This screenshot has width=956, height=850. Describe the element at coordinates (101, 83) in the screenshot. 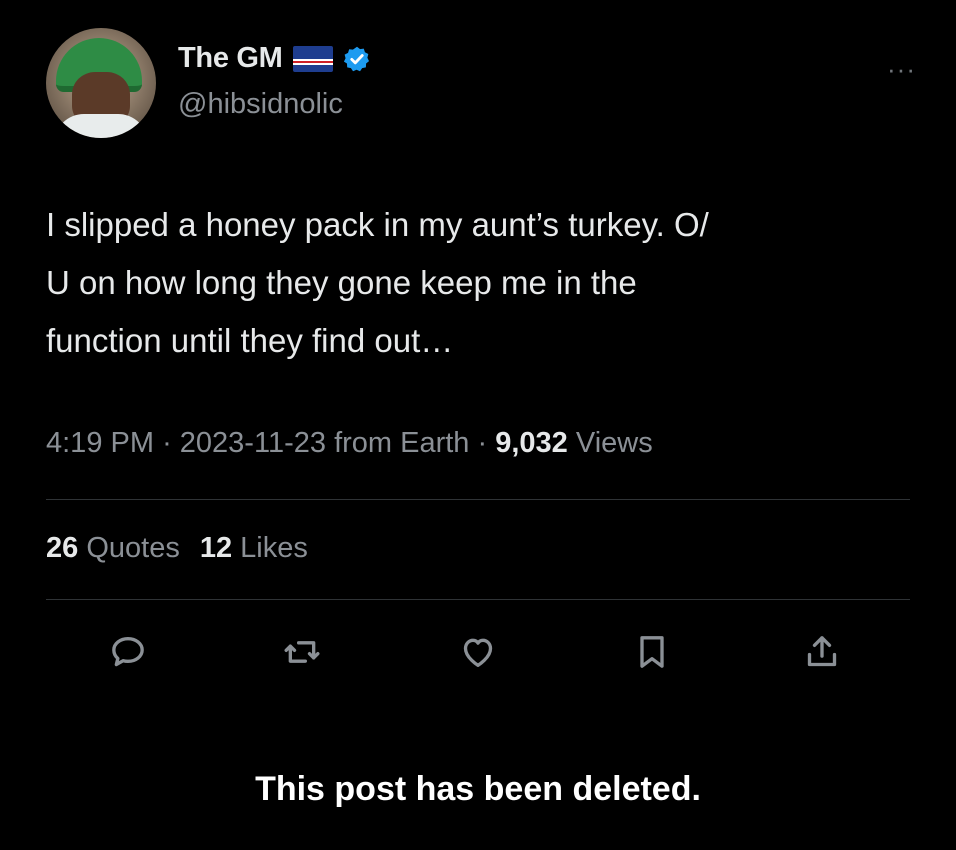

I see `avatar` at that location.